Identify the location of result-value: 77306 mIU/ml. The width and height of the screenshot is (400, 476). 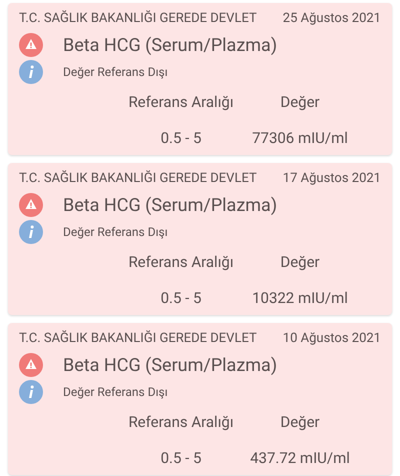
(300, 138).